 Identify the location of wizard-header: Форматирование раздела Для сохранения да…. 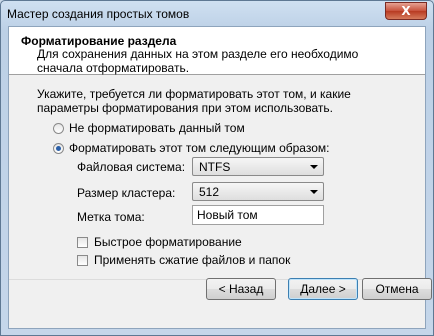
(217, 51).